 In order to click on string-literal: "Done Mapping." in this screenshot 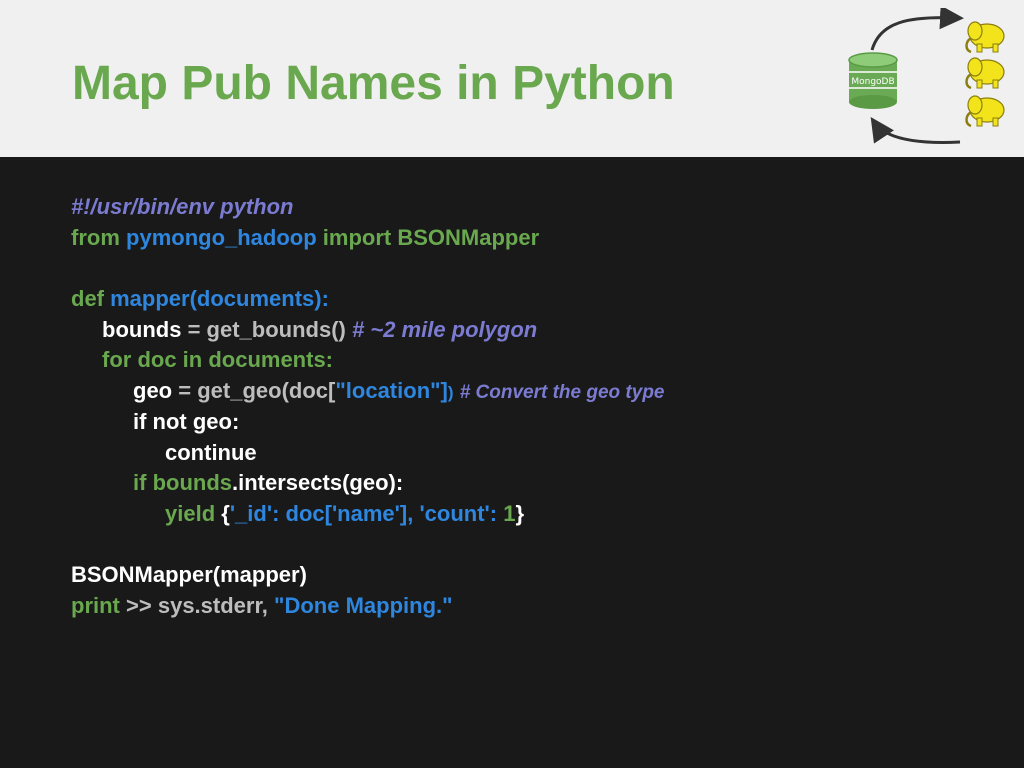, I will do `click(363, 605)`.